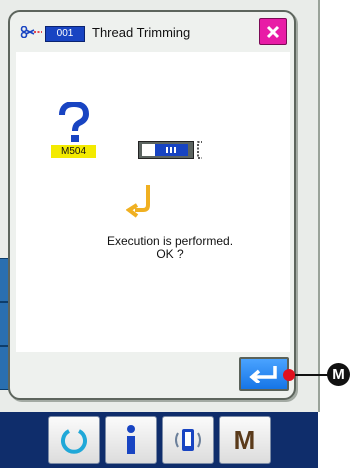  Describe the element at coordinates (140, 204) in the screenshot. I see `insert-arrow-icon` at that location.